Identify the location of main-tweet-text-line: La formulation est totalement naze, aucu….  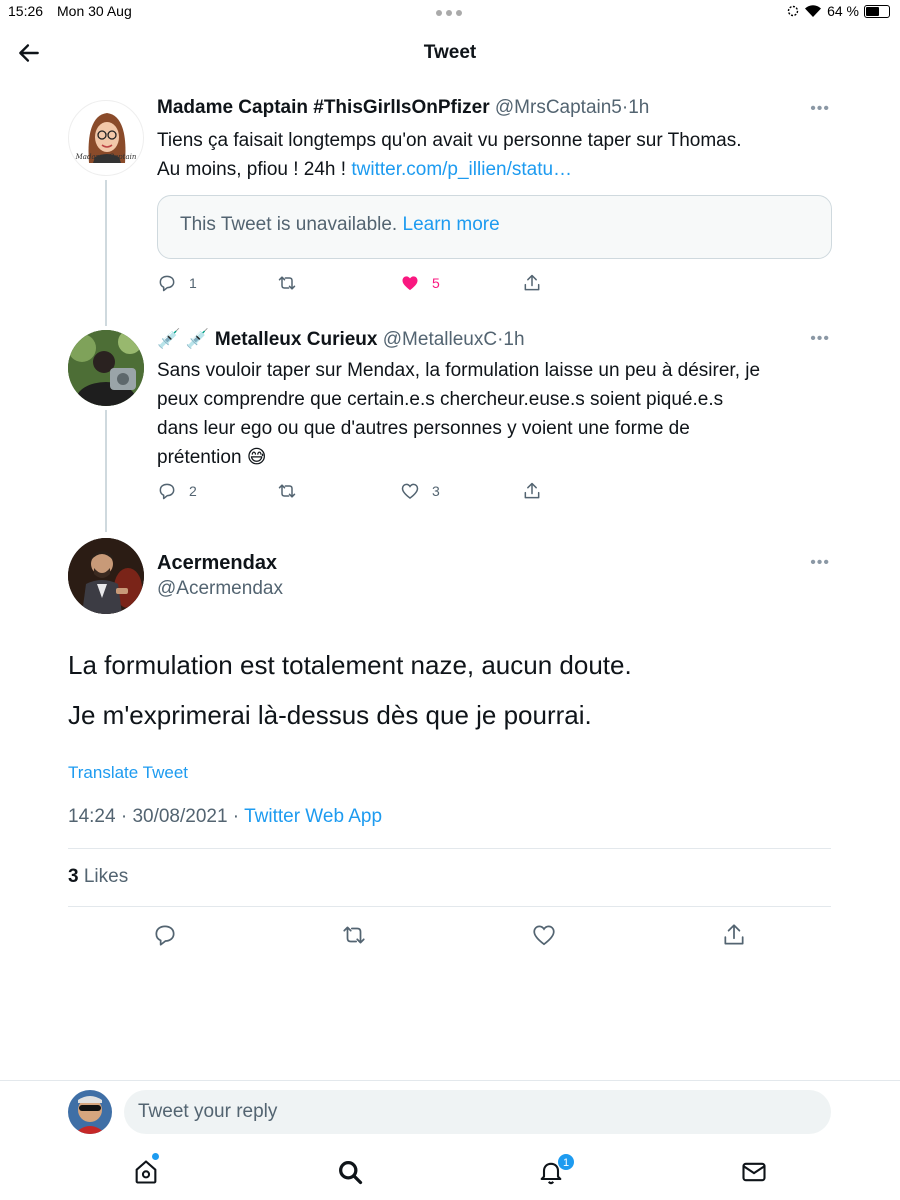
(350, 665).